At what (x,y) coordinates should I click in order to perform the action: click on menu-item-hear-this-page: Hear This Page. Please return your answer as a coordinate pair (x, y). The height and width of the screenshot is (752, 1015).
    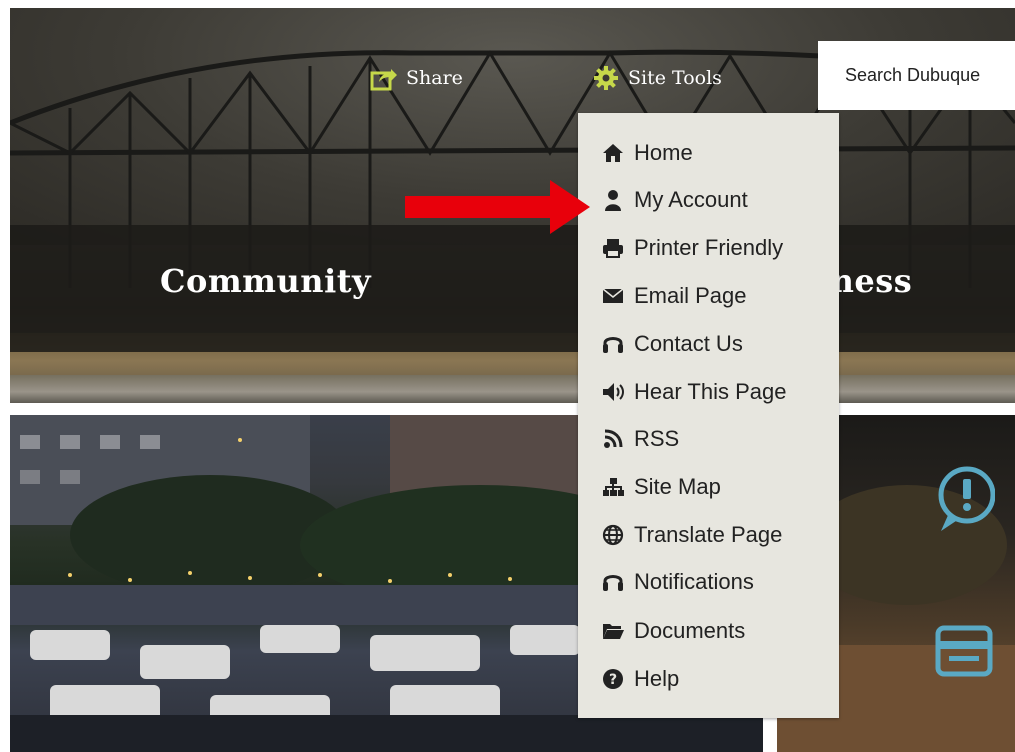
    Looking at the image, I should click on (694, 392).